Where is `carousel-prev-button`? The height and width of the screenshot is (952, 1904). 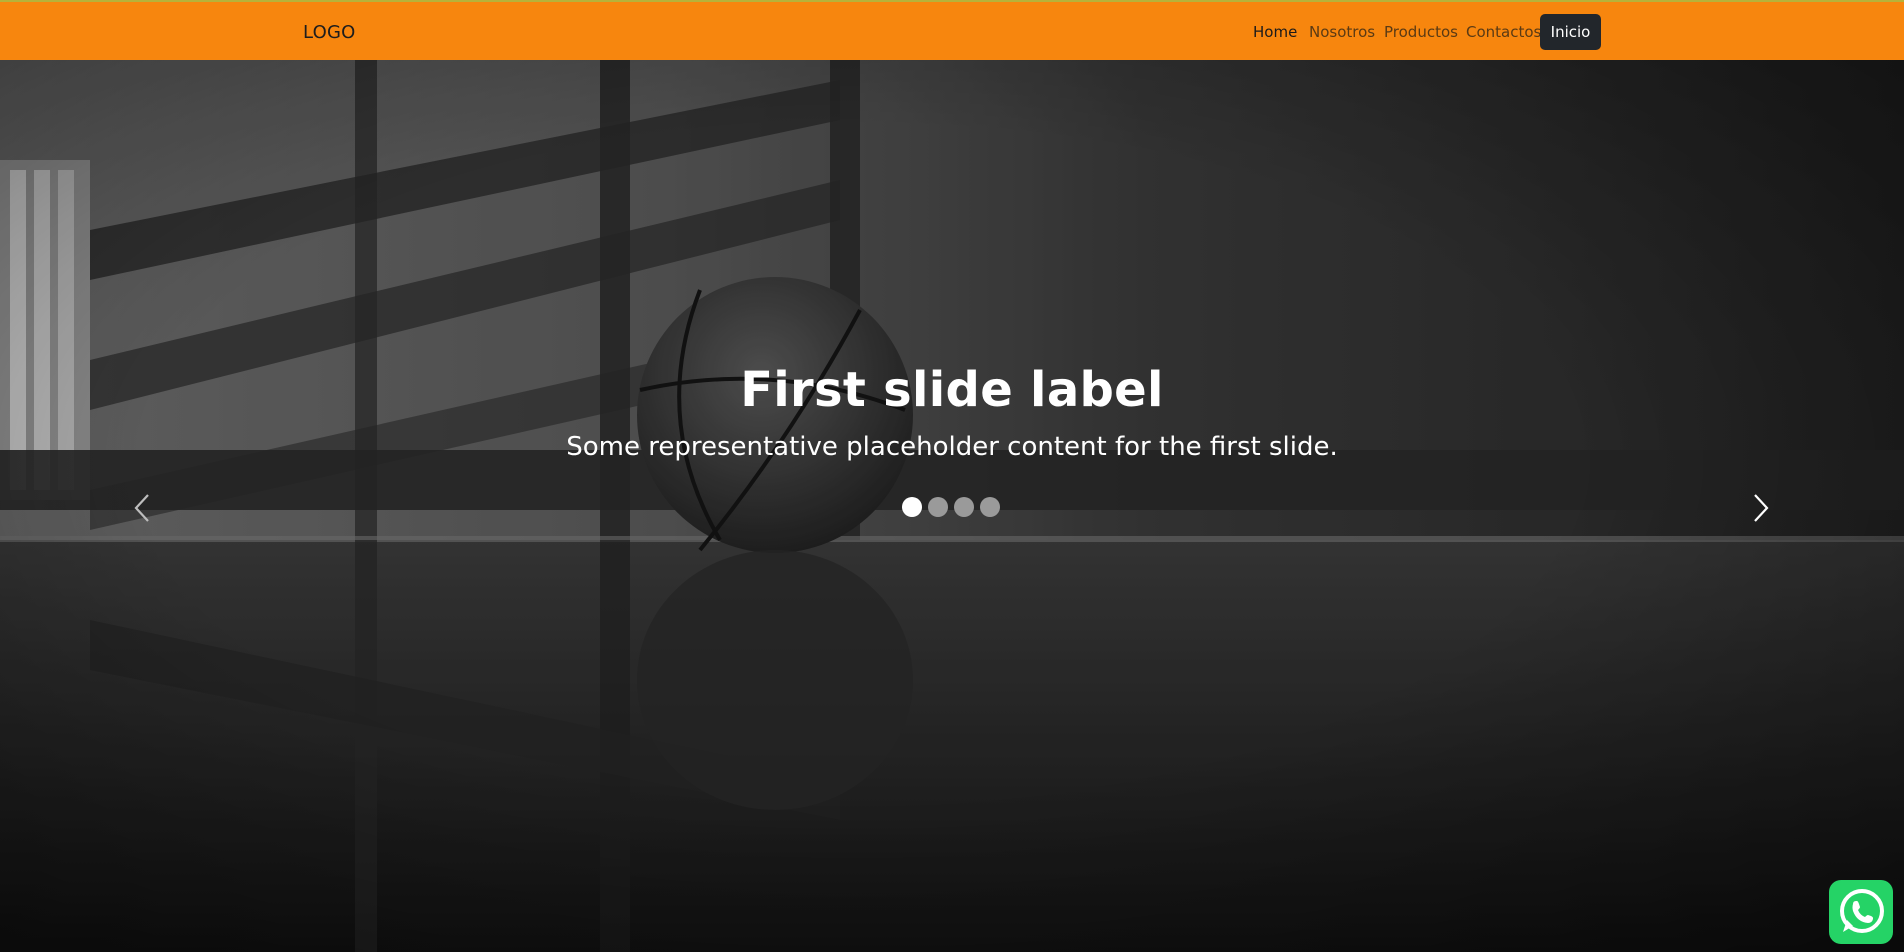 carousel-prev-button is located at coordinates (143, 508).